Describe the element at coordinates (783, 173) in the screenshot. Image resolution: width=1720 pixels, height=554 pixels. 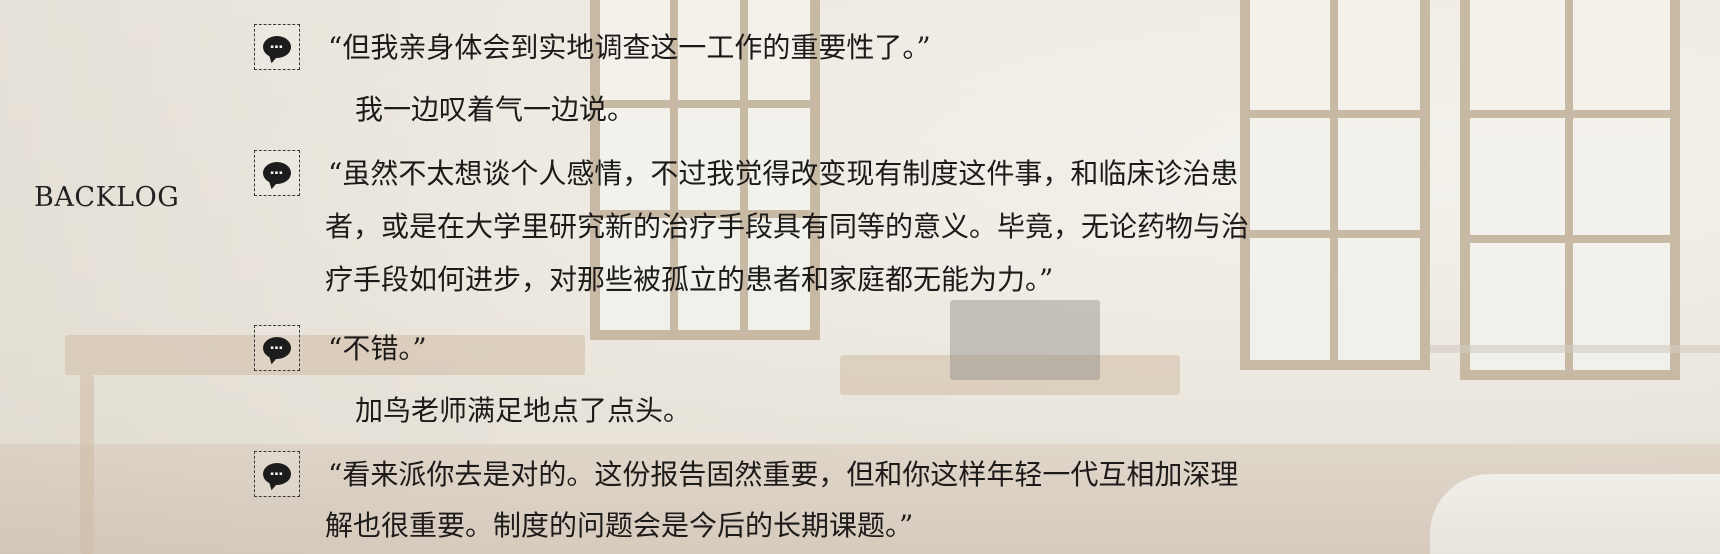
I see `log-text-line: “虽然不太想谈个人感情，不过我觉得改变现有制度这件事，和临床诊治患` at that location.